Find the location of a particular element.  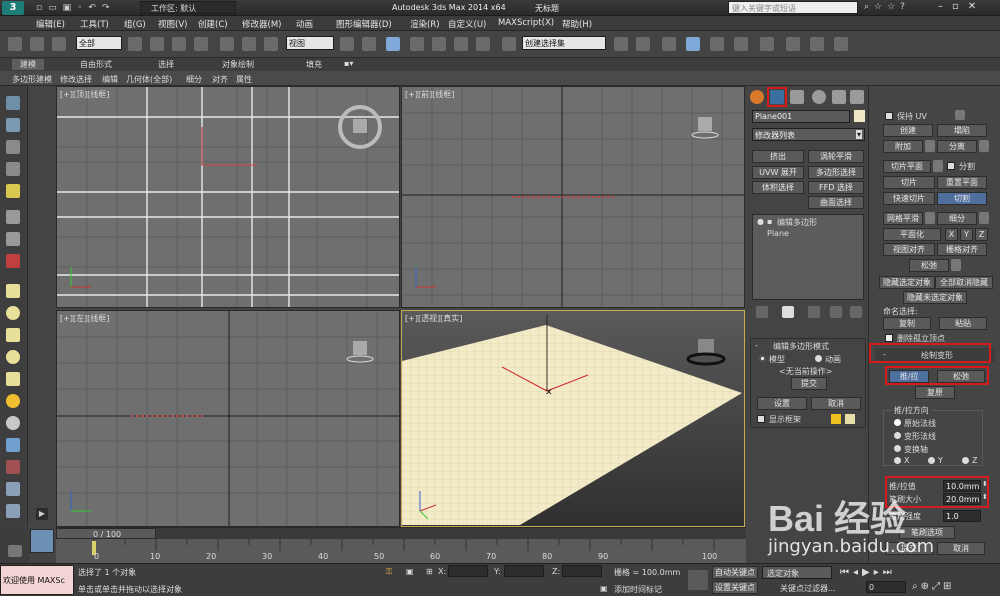

time-tag-icon: ▣ is located at coordinates (604, 588).